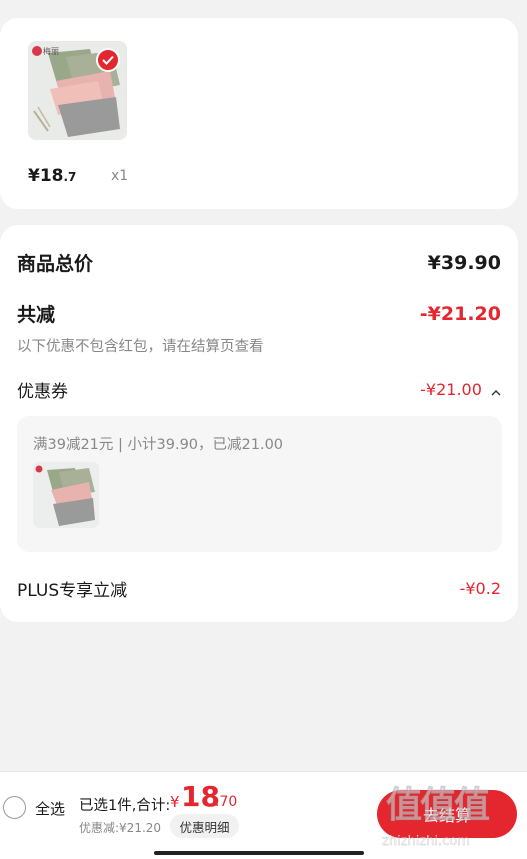  What do you see at coordinates (451, 389) in the screenshot?
I see `coupon-value: -¥21.00` at bounding box center [451, 389].